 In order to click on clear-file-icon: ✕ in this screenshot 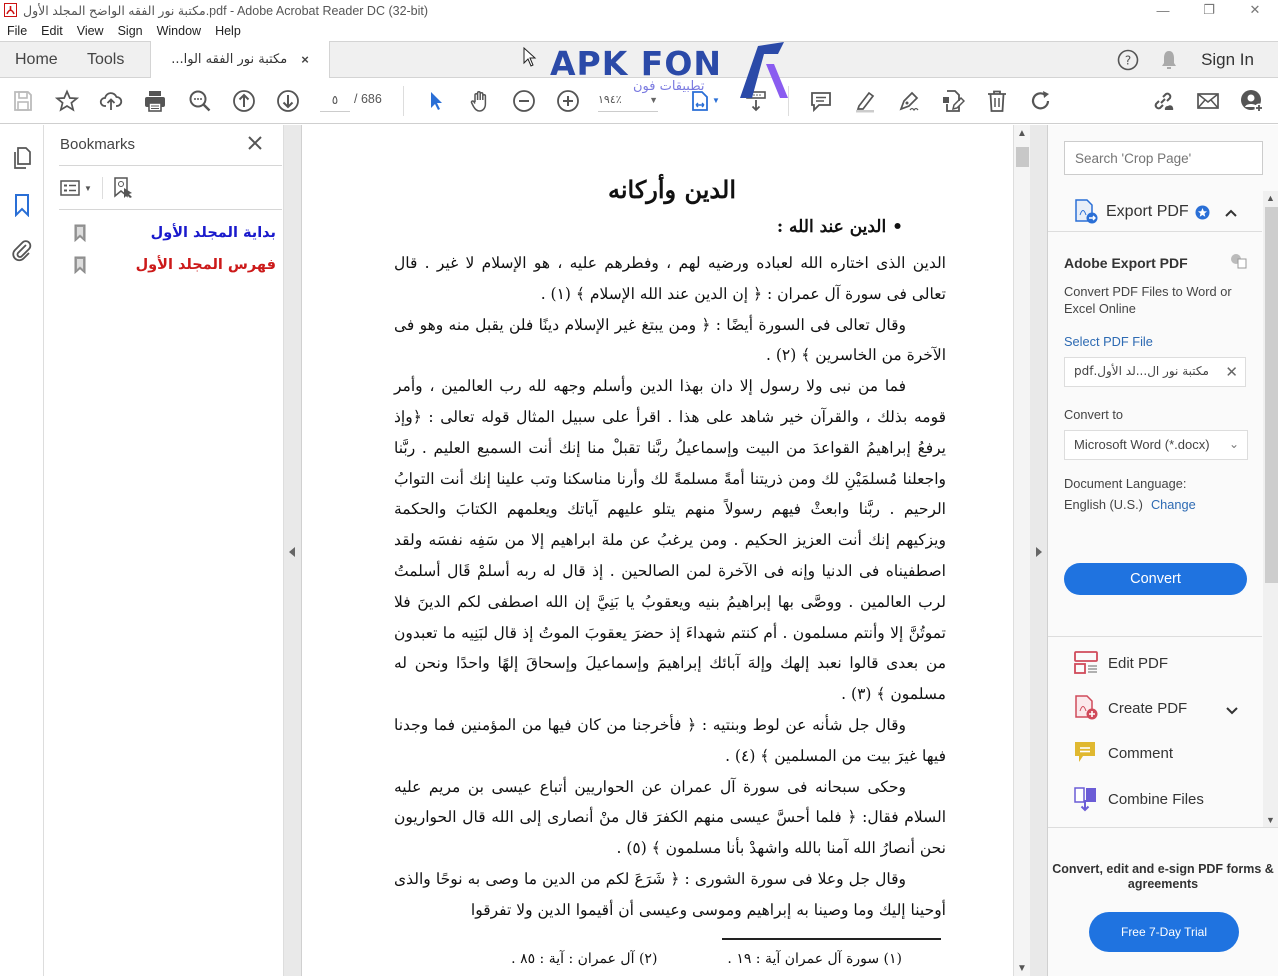, I will do `click(1231, 372)`.